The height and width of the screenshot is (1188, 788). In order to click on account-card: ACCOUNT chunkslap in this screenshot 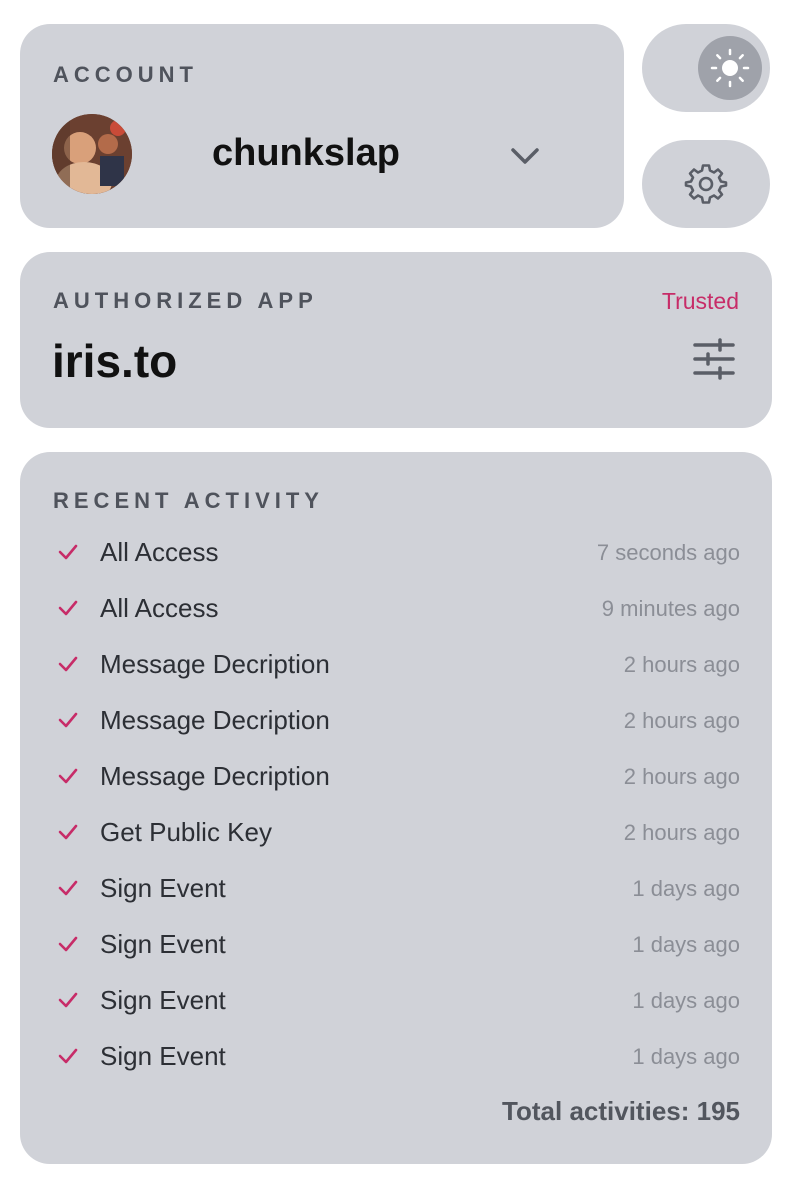, I will do `click(322, 126)`.